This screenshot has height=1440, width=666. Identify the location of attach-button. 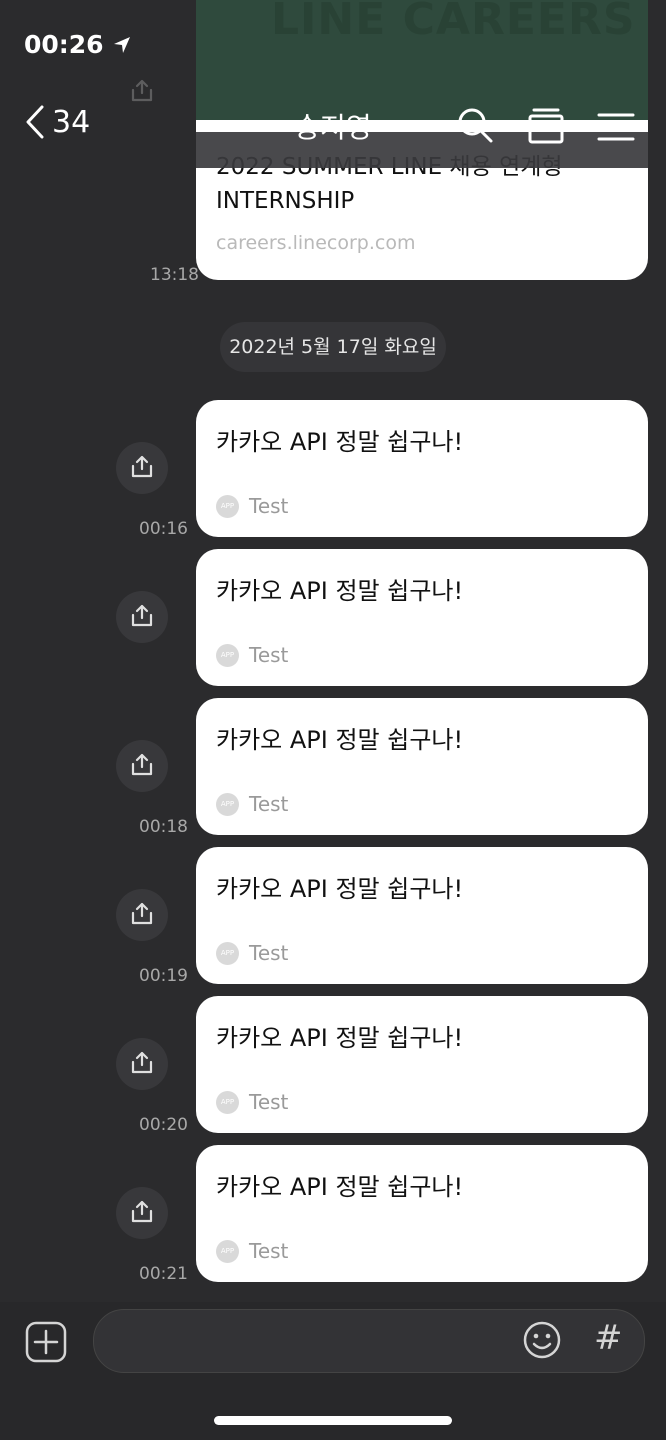
(46, 1342).